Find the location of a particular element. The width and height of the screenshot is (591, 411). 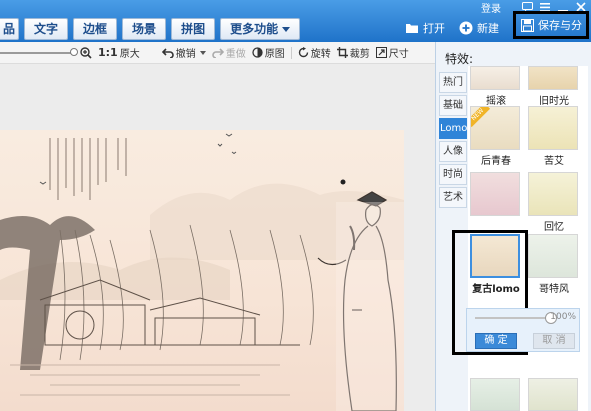

open-button: 打开 is located at coordinates (425, 28).